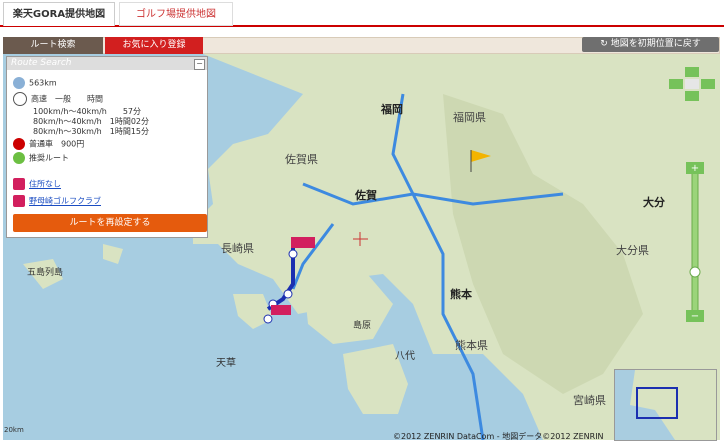 The width and height of the screenshot is (724, 443). Describe the element at coordinates (605, 44) in the screenshot. I see `refresh-icon: ↻` at that location.